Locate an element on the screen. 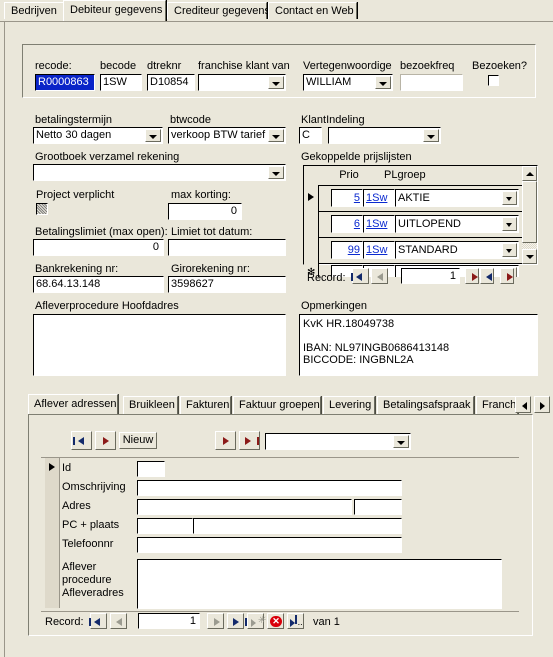  becode-input: 1SW is located at coordinates (121, 82).